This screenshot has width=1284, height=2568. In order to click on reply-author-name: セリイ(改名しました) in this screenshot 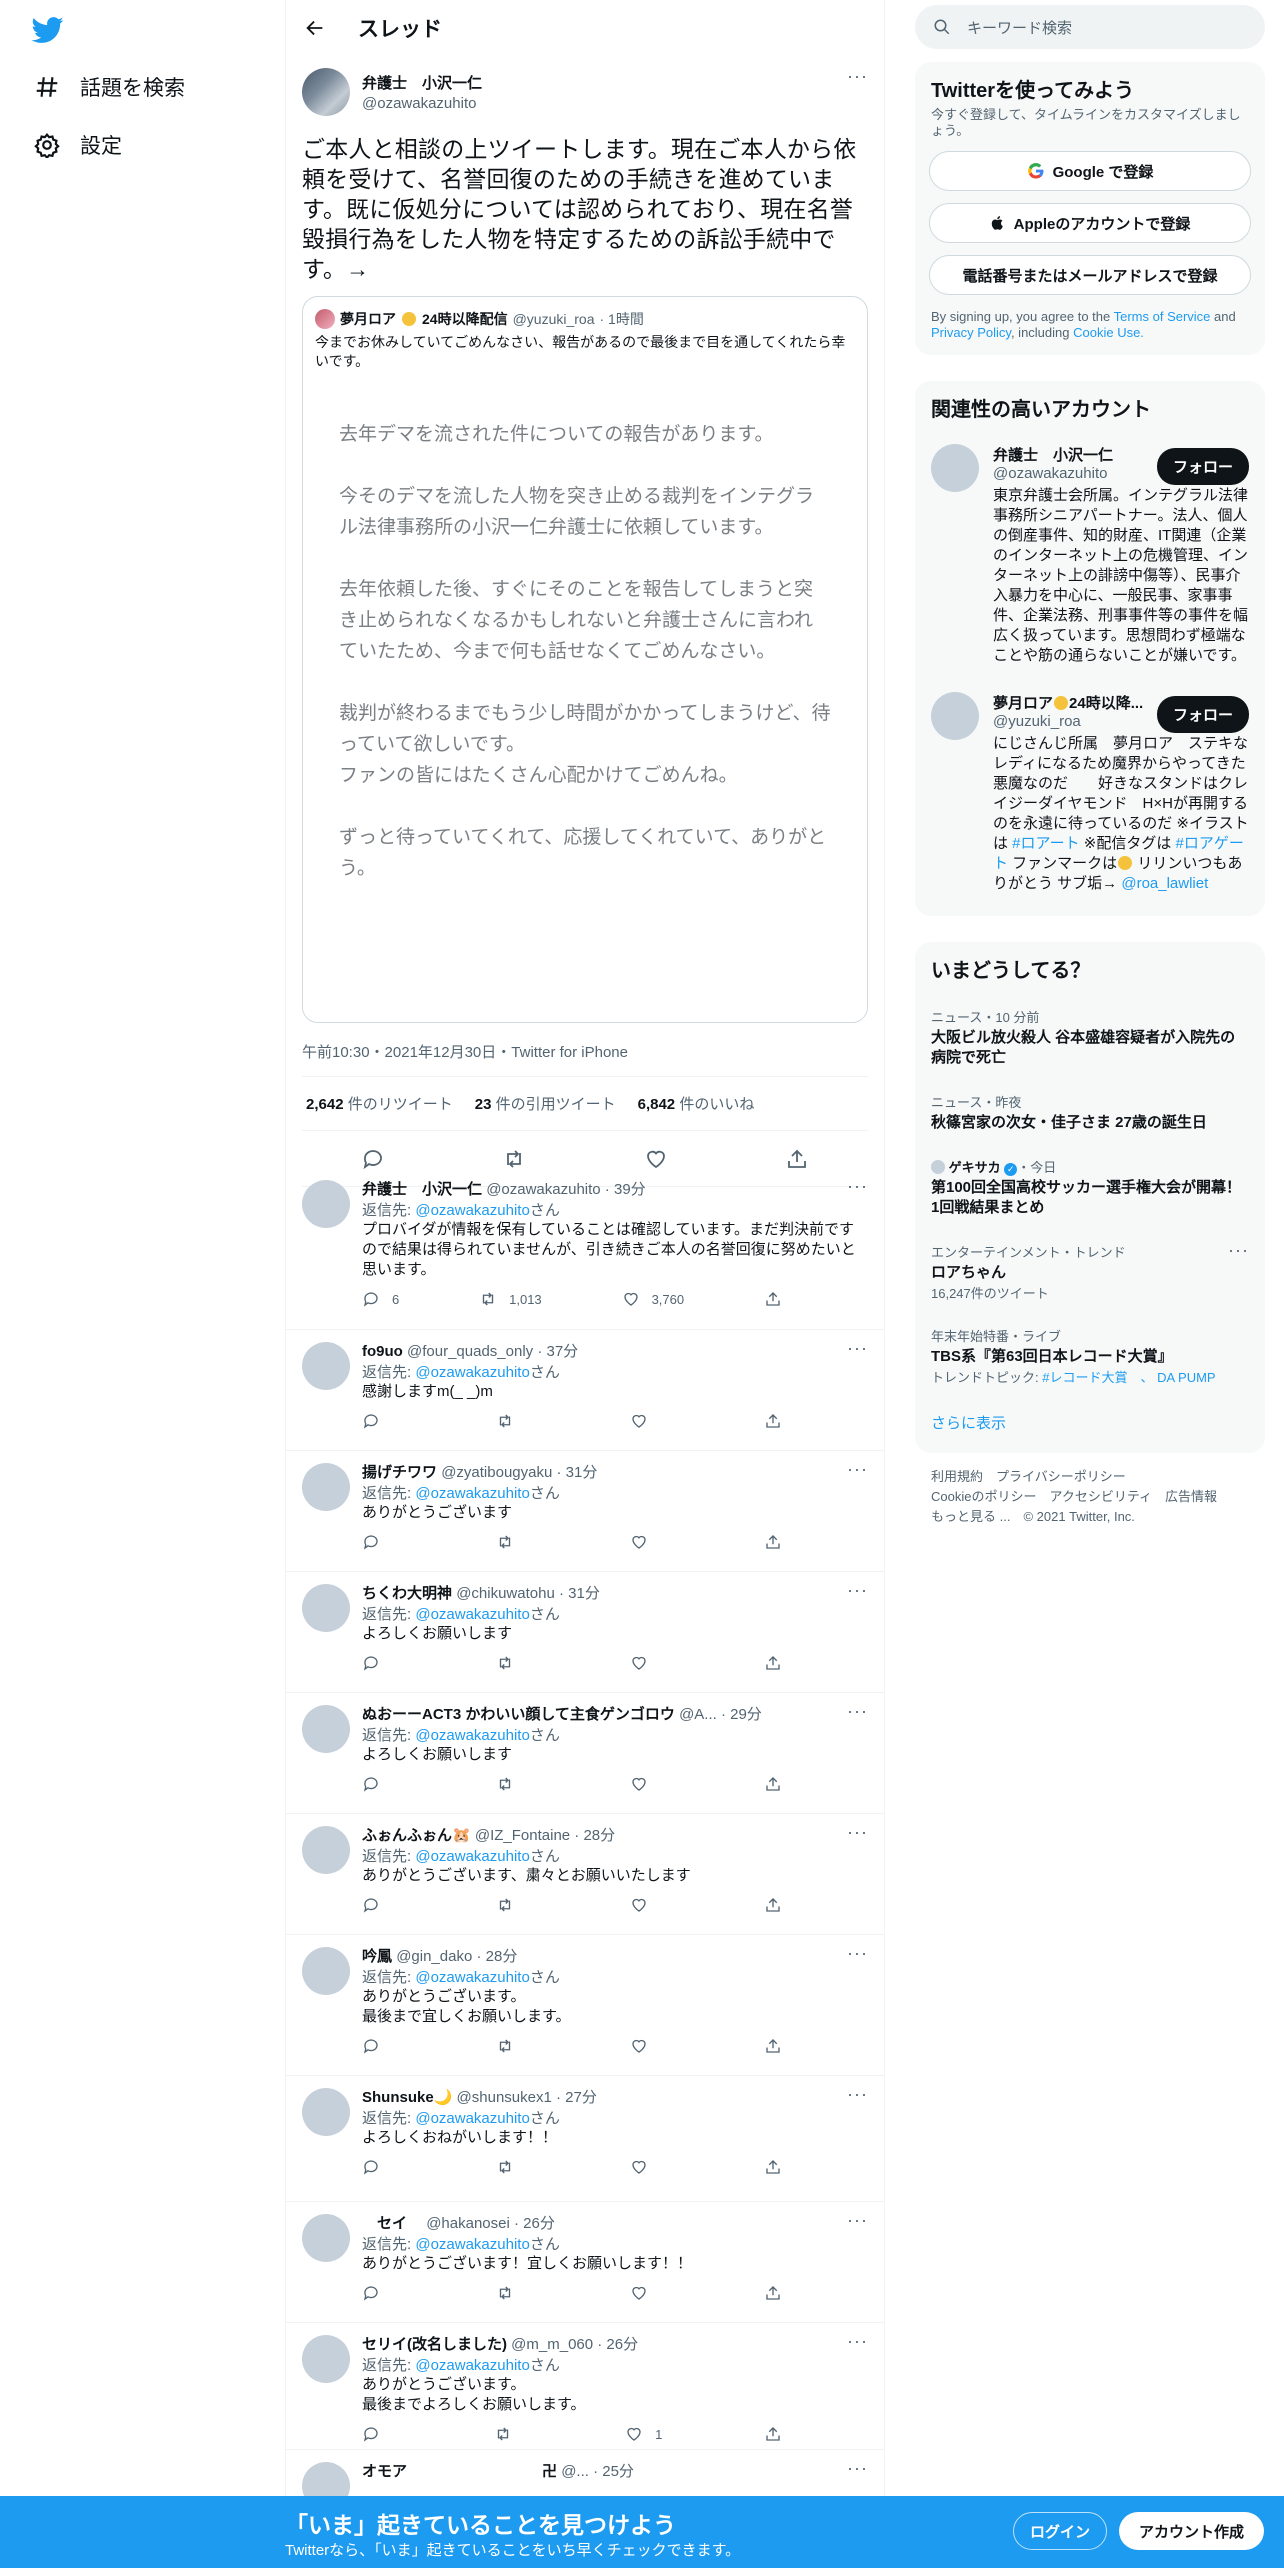, I will do `click(434, 2344)`.